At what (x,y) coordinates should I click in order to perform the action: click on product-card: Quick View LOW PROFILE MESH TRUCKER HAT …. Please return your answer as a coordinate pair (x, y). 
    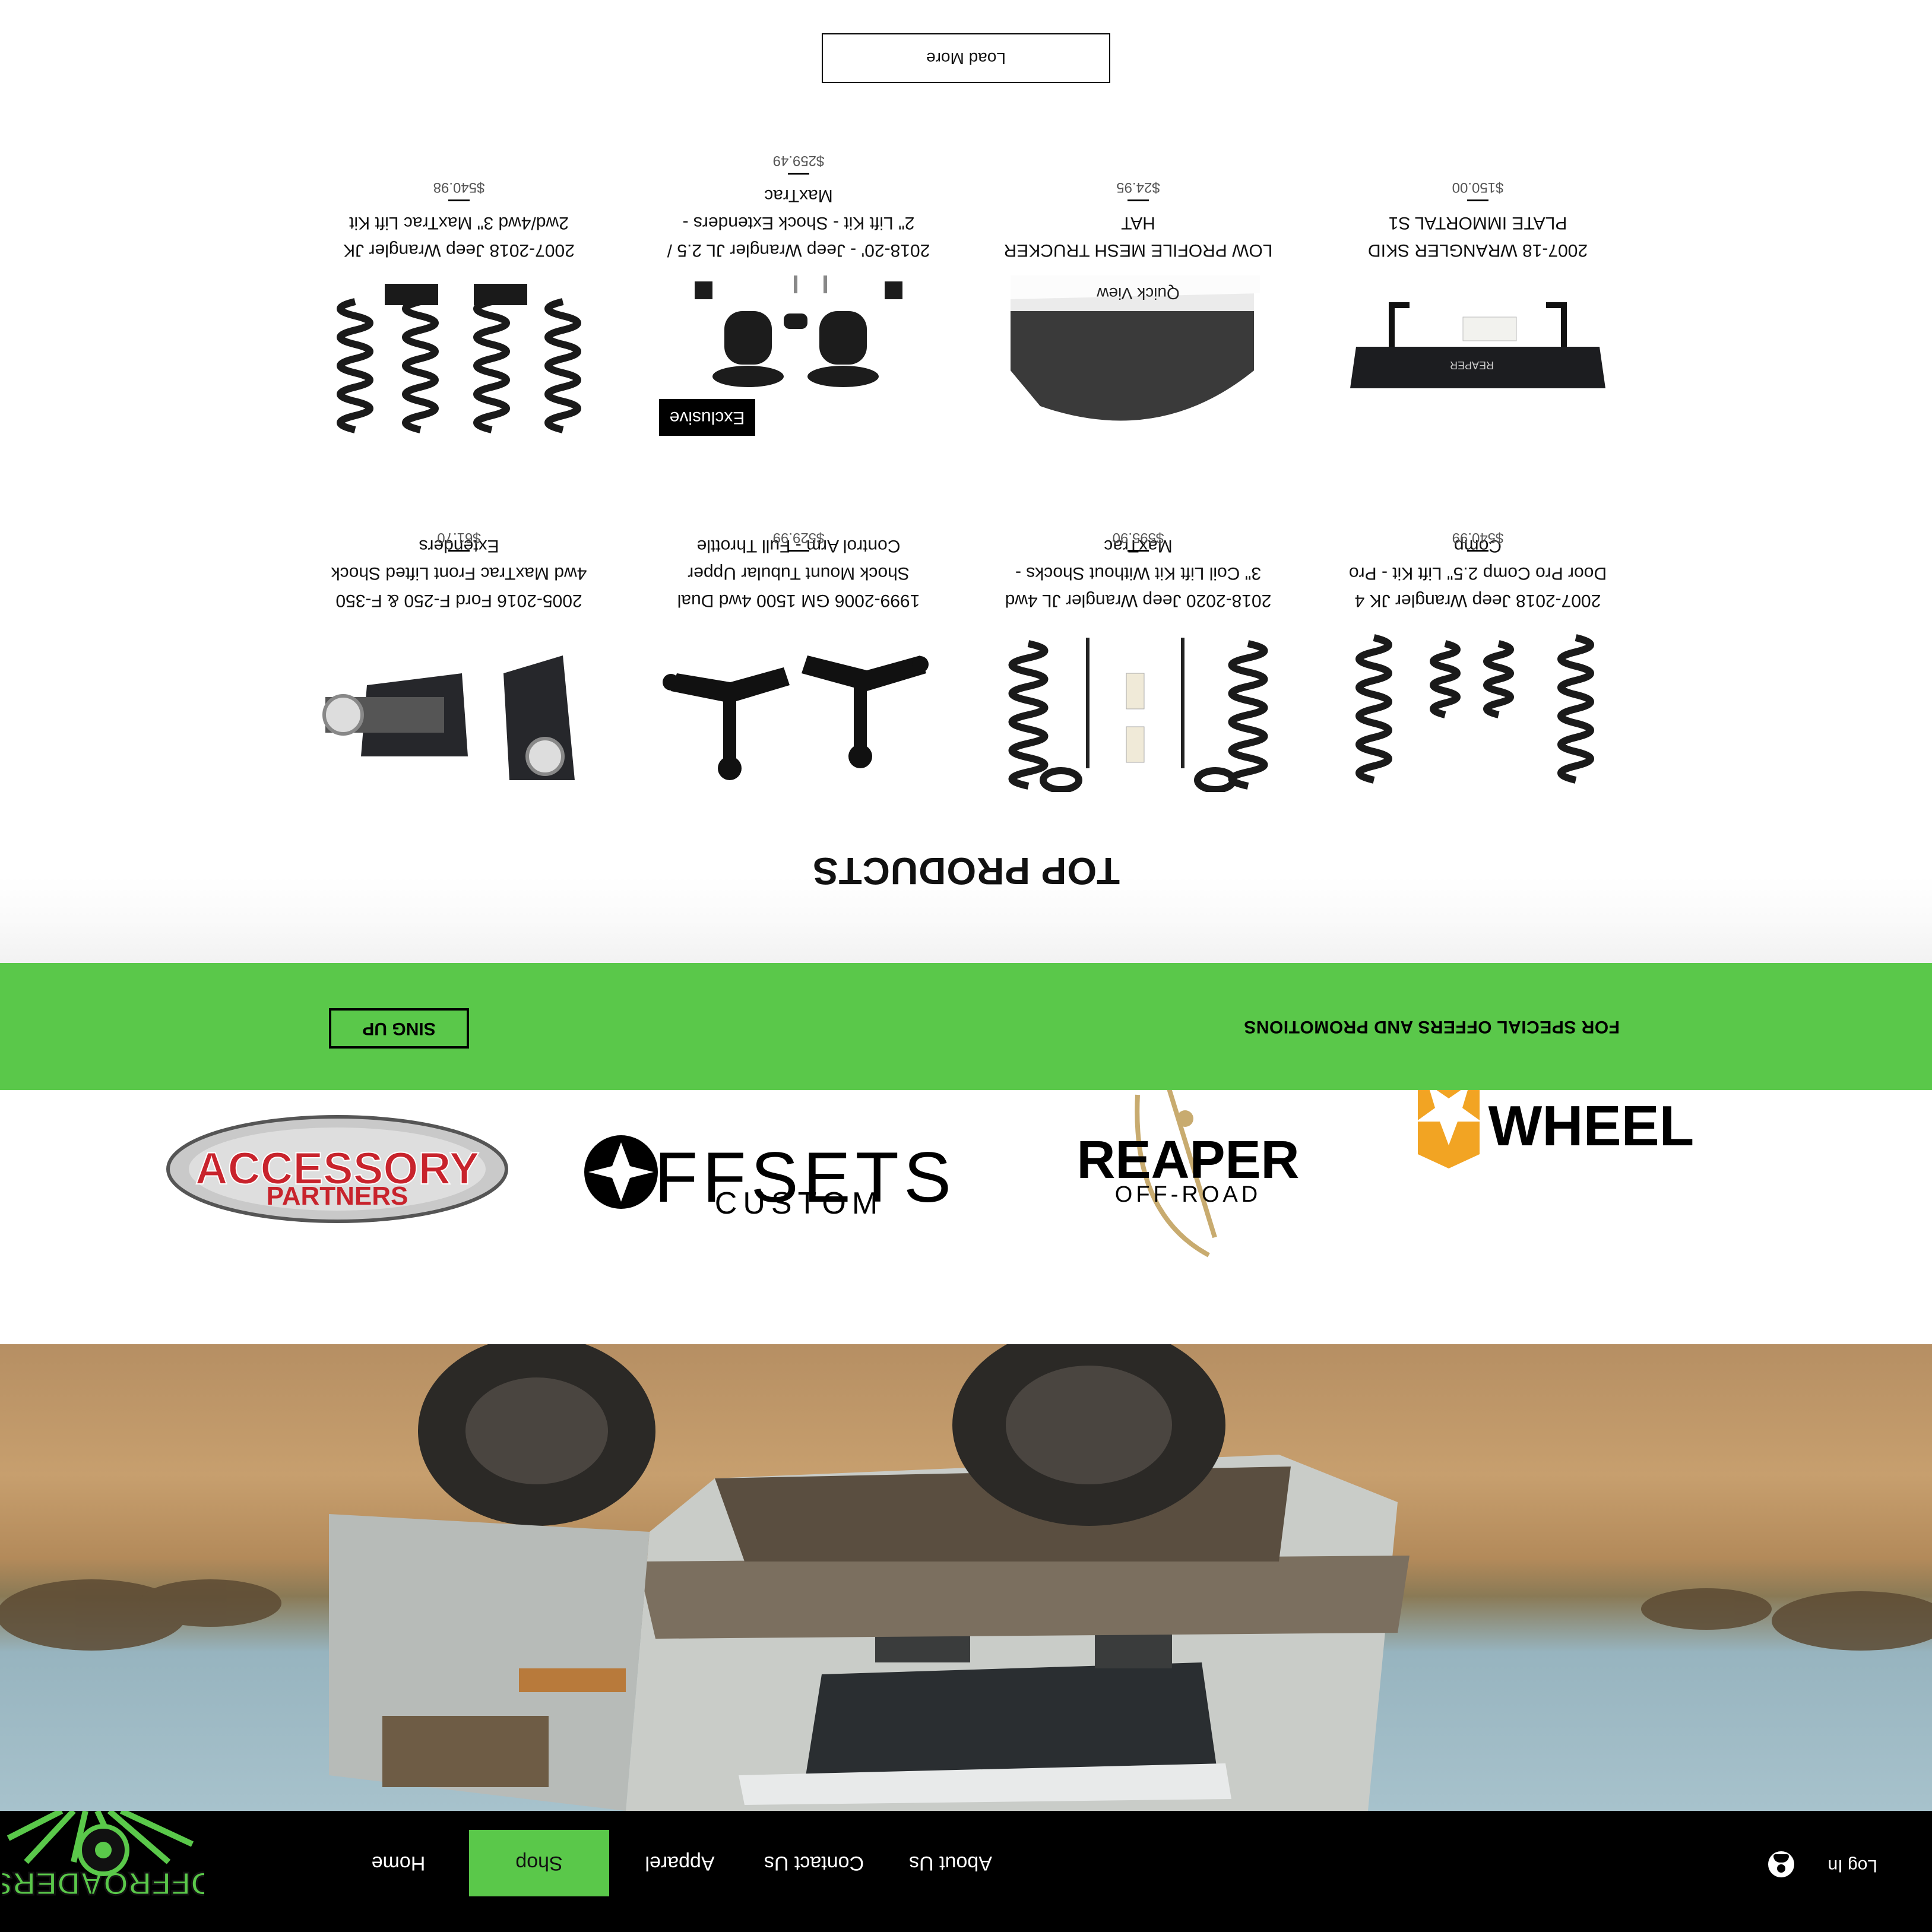
    Looking at the image, I should click on (1139, 311).